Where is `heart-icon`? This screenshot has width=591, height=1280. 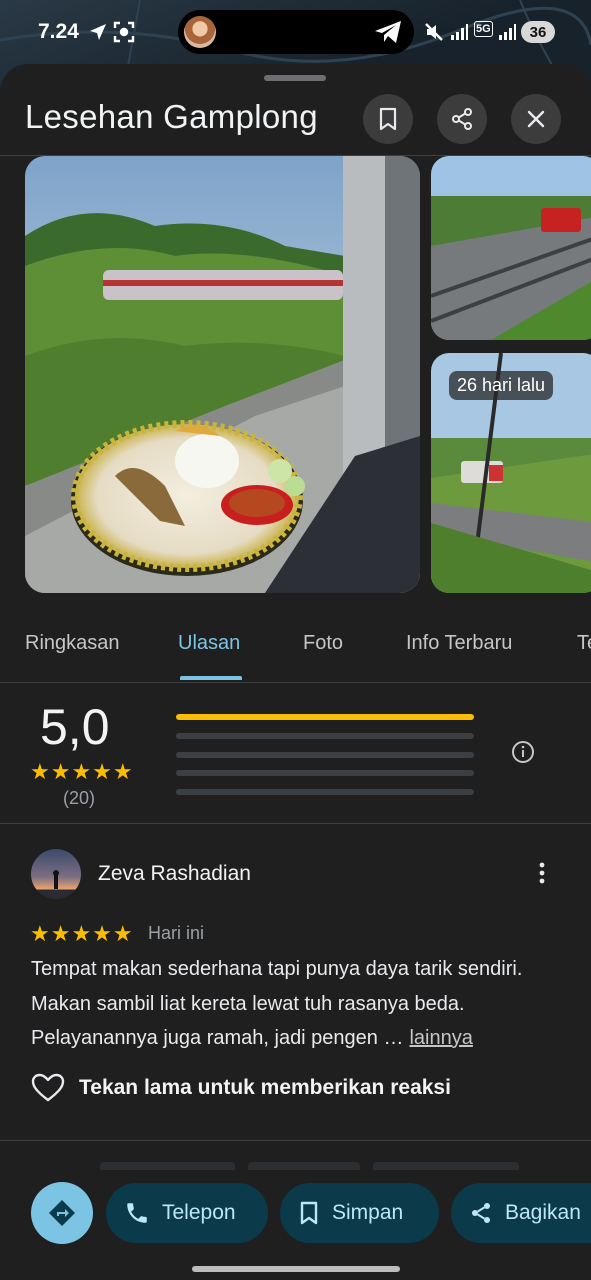
heart-icon is located at coordinates (48, 1087).